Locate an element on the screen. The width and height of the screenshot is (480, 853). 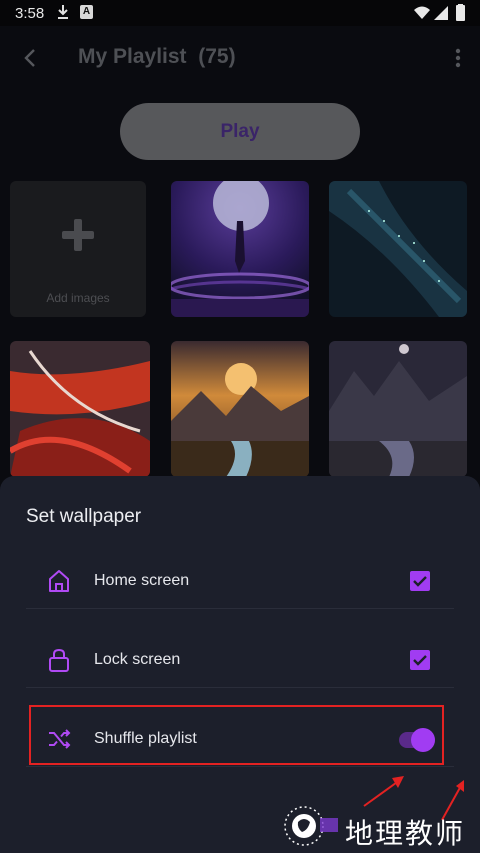
lock-screen-checkbox is located at coordinates (420, 660).